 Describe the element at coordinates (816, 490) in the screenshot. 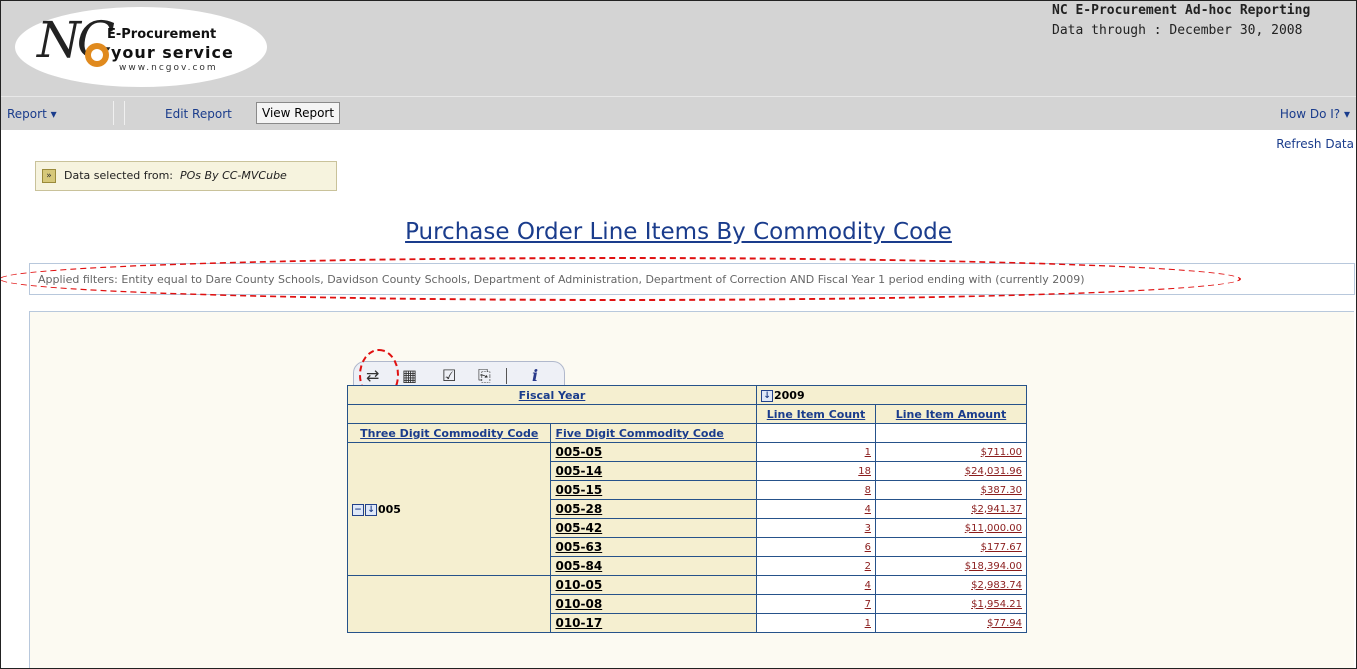

I see `line-item-count: 8` at that location.